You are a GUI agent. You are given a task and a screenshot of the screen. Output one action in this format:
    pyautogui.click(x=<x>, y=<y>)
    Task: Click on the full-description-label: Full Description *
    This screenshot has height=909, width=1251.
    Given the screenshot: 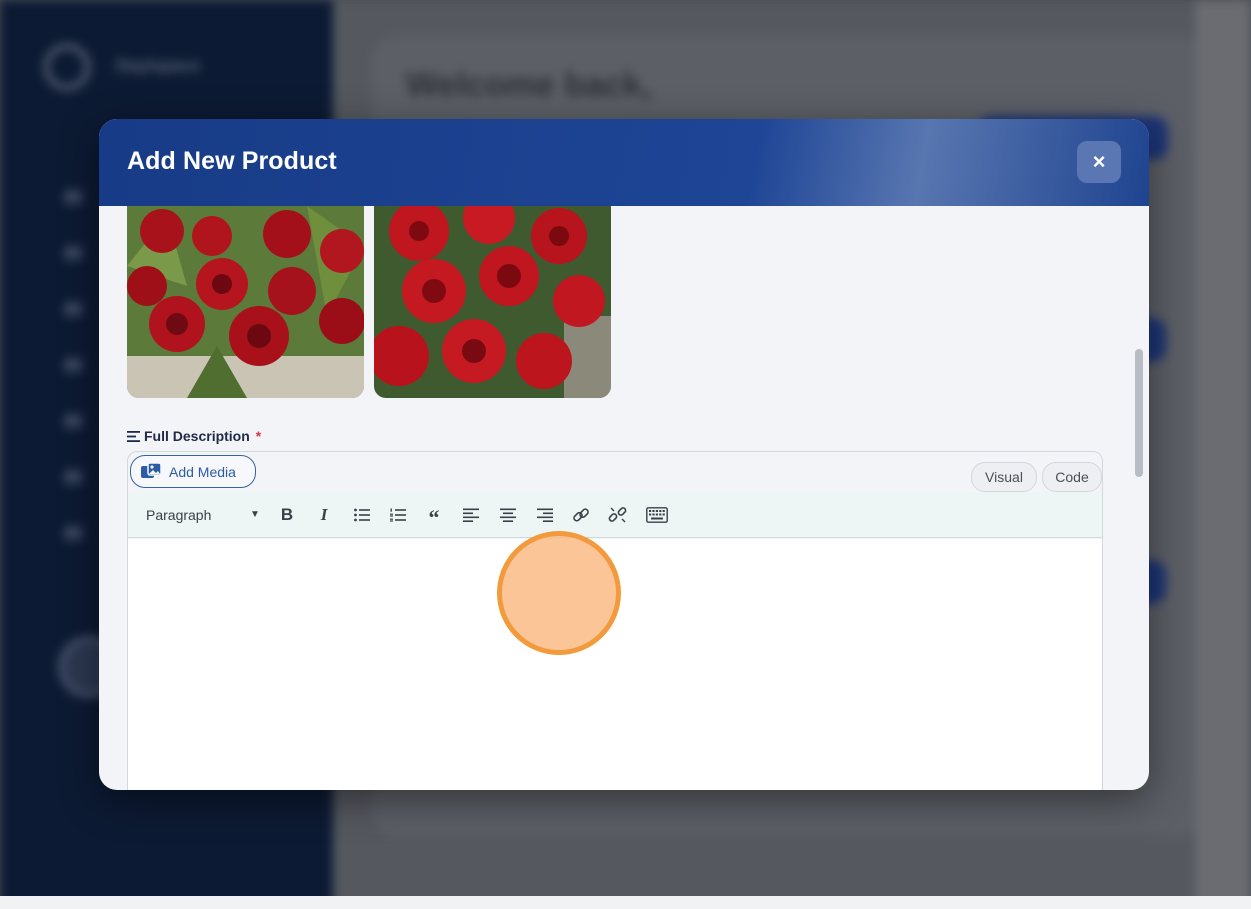 What is the action you would take?
    pyautogui.click(x=194, y=436)
    